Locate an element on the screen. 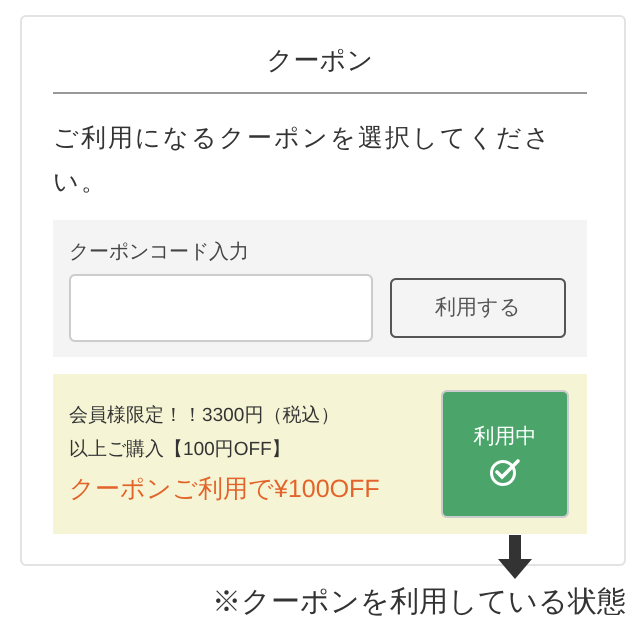  instruction-text: ご利用になるクーポンを選択してください。 is located at coordinates (303, 160).